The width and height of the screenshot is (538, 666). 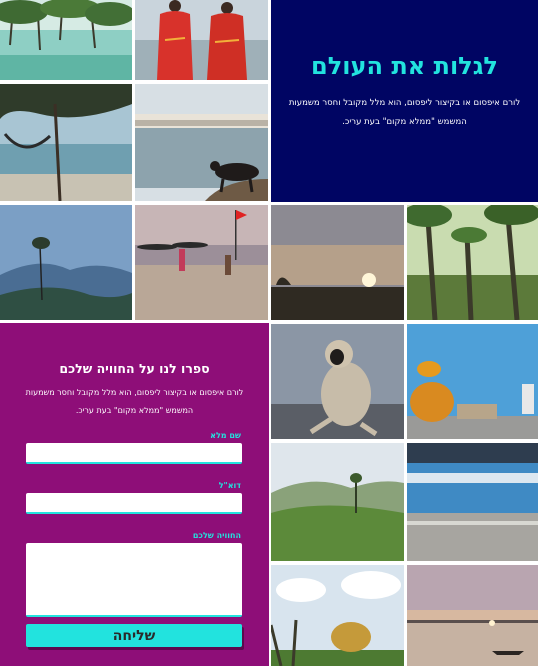 What do you see at coordinates (337, 615) in the screenshot?
I see `photo-golden-dome` at bounding box center [337, 615].